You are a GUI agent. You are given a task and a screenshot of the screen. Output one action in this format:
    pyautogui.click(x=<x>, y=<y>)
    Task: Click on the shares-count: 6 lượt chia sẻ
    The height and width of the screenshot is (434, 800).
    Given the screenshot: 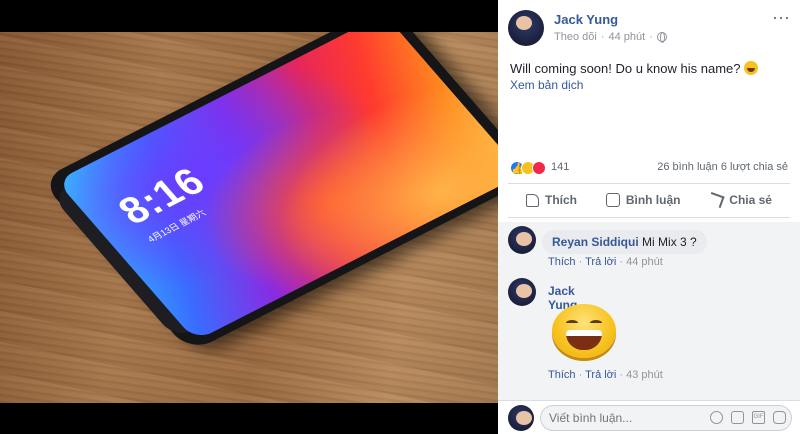 What is the action you would take?
    pyautogui.click(x=754, y=167)
    